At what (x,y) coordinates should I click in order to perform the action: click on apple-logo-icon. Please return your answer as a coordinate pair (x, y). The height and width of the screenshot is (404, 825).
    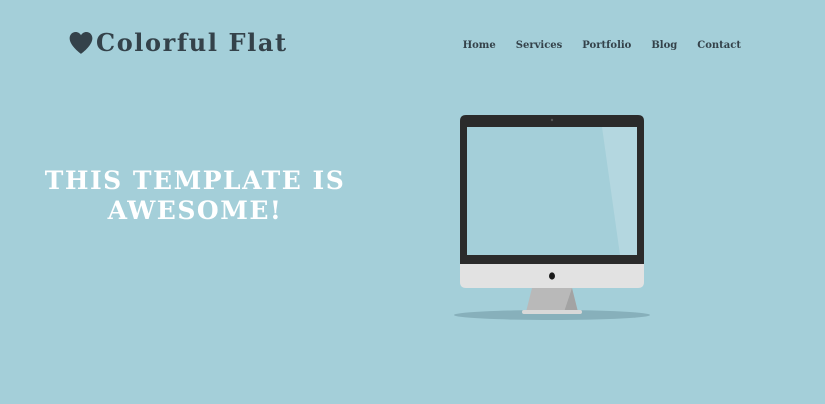
    Looking at the image, I should click on (552, 276).